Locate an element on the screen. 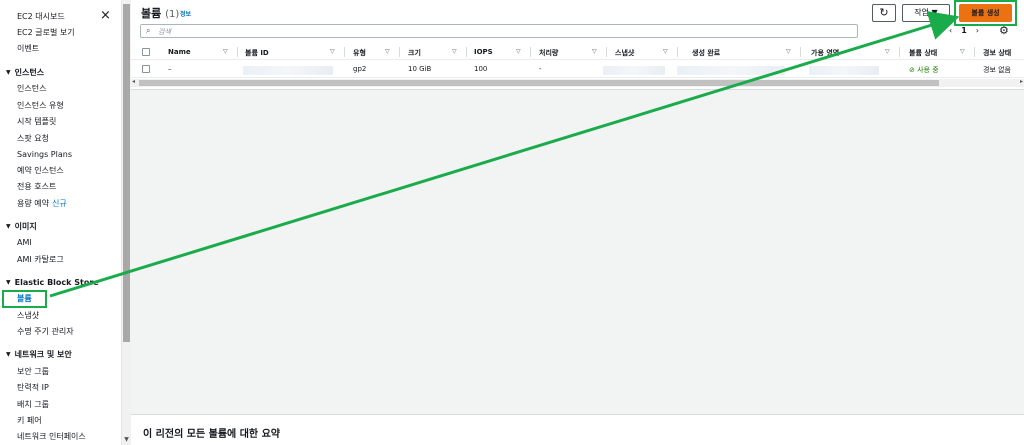 Image resolution: width=1024 pixels, height=445 pixels. sidebar-item-placement-groups: 배치 그룹 is located at coordinates (33, 405).